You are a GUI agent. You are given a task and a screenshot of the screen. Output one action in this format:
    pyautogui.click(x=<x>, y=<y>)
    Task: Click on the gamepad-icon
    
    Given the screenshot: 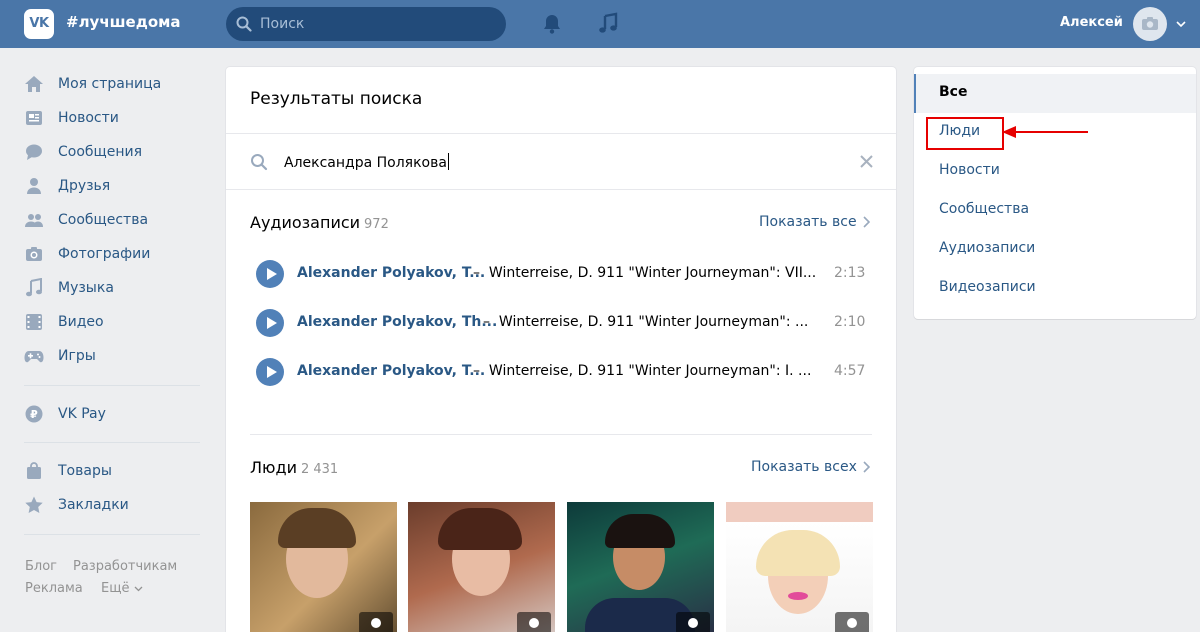 What is the action you would take?
    pyautogui.click(x=34, y=357)
    